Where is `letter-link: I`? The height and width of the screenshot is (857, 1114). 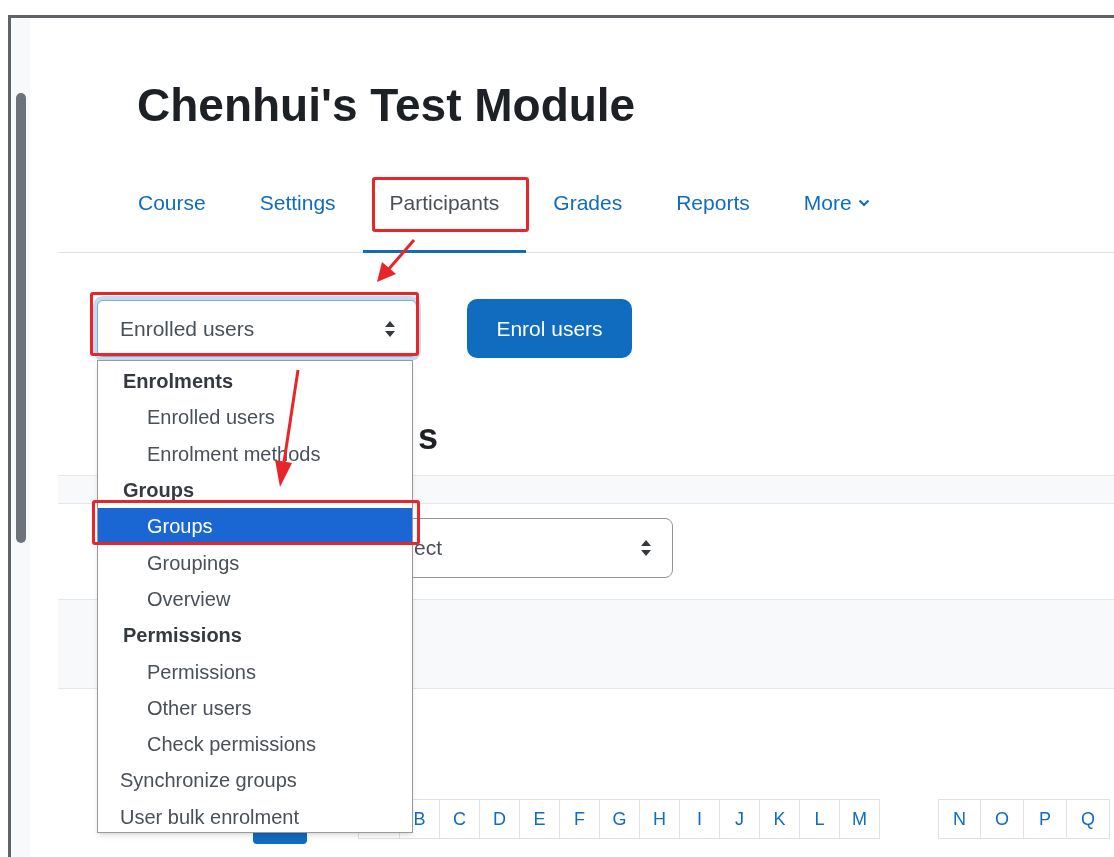 letter-link: I is located at coordinates (700, 819).